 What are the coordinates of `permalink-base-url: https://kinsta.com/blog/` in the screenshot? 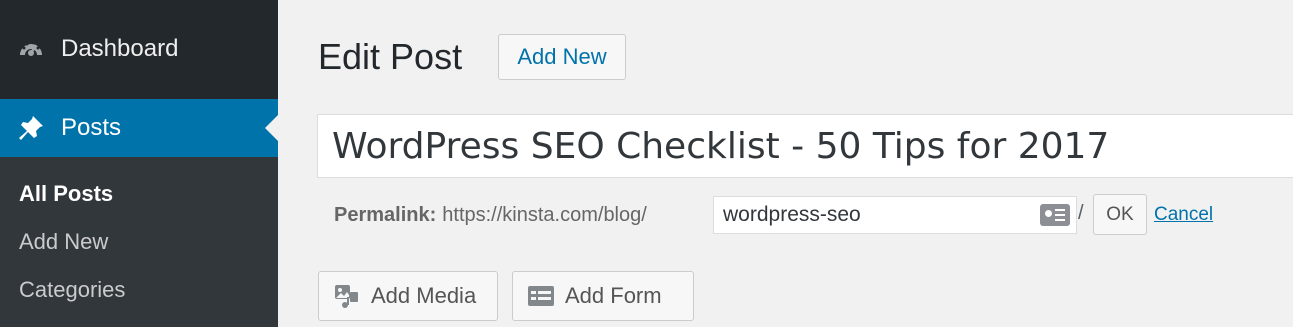 It's located at (544, 214).